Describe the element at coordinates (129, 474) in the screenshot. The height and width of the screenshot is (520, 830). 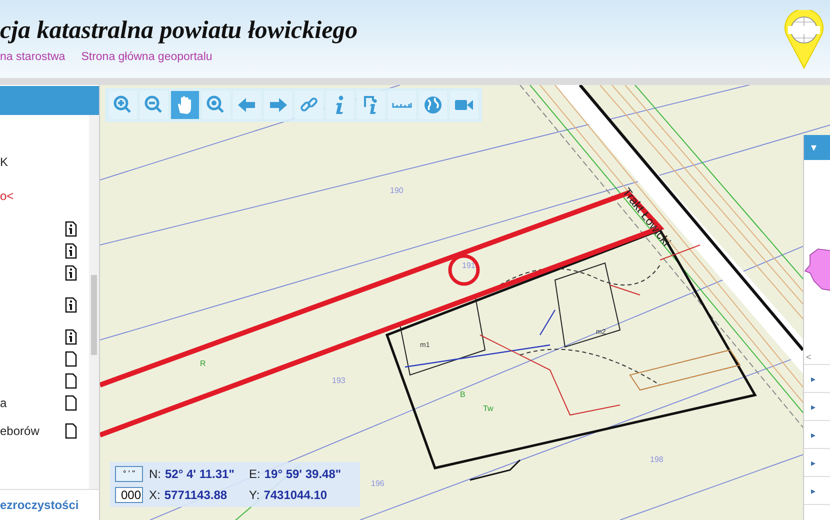
I see `coordinate-format-button: ° ' "` at that location.